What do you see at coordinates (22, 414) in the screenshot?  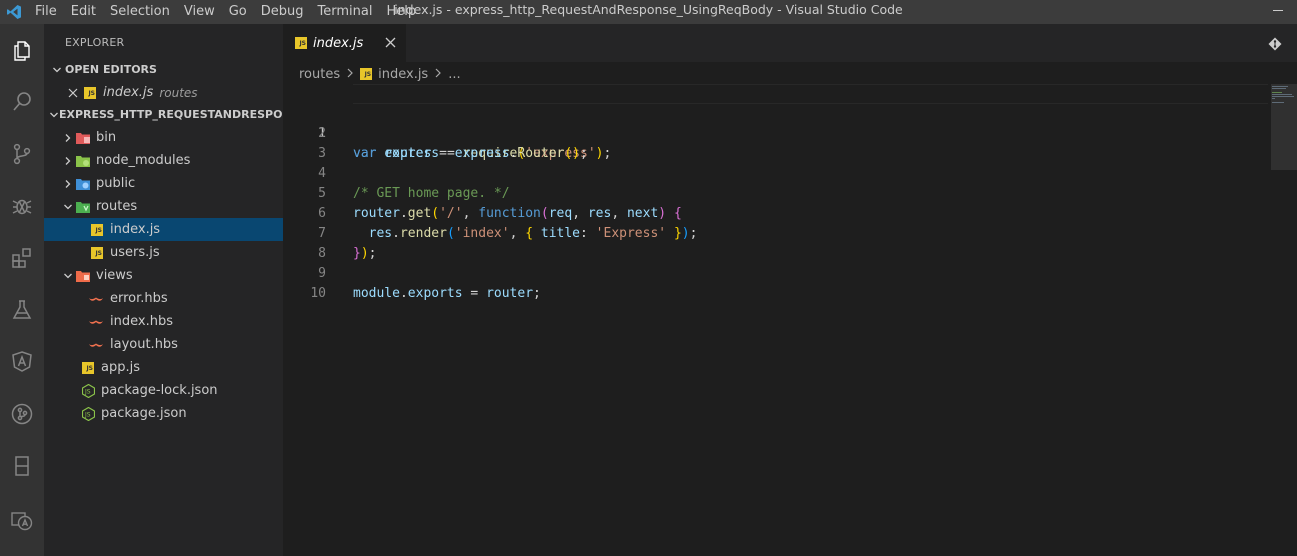 I see `git-graph-icon` at bounding box center [22, 414].